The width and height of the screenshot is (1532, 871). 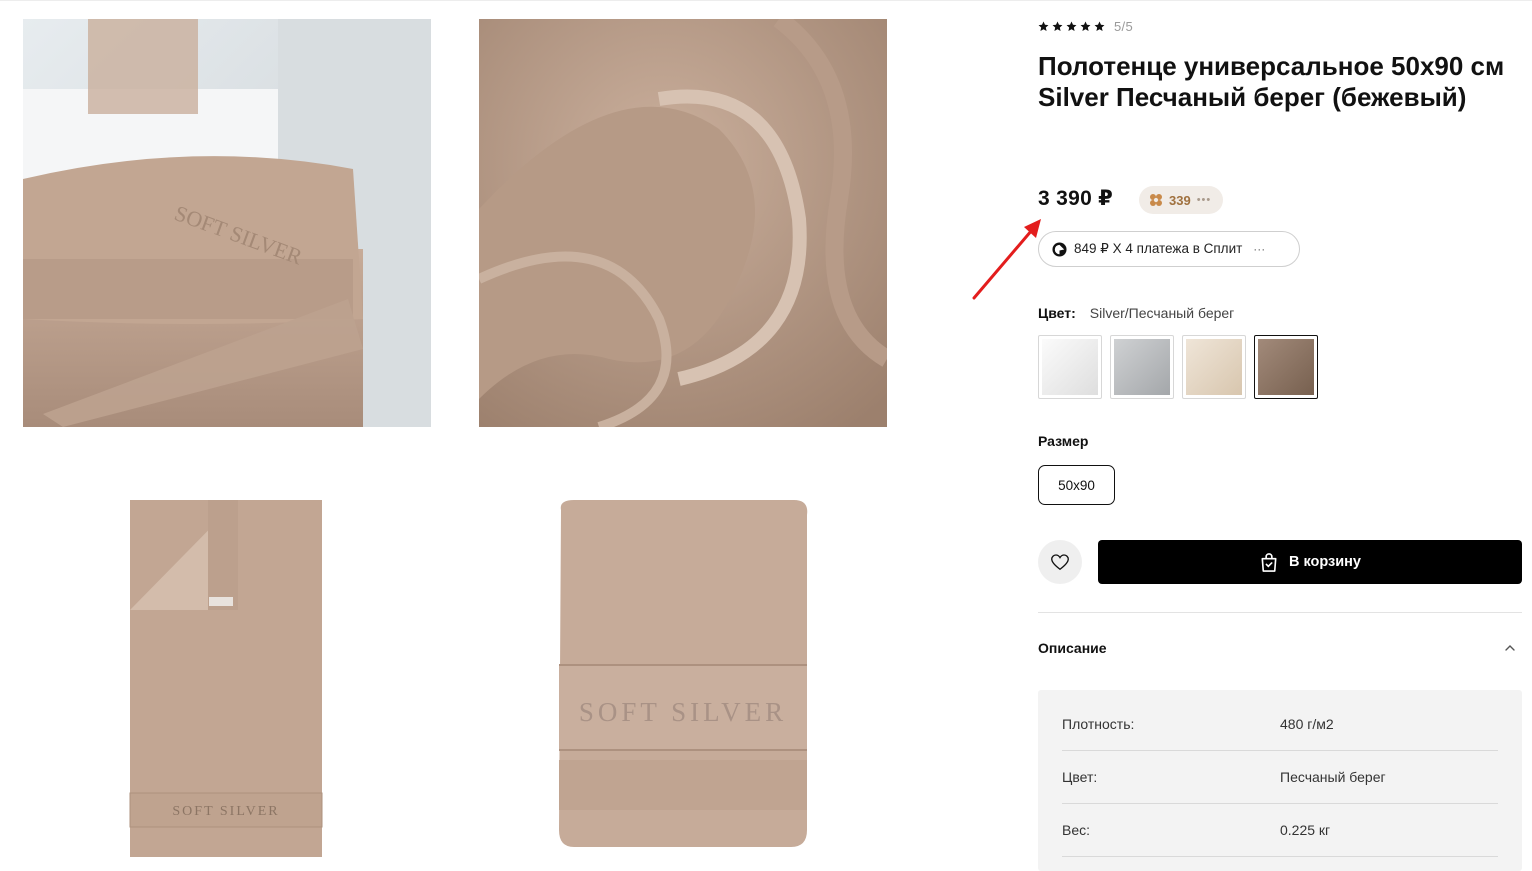 I want to click on price: 3 390 ₽, so click(x=1076, y=198).